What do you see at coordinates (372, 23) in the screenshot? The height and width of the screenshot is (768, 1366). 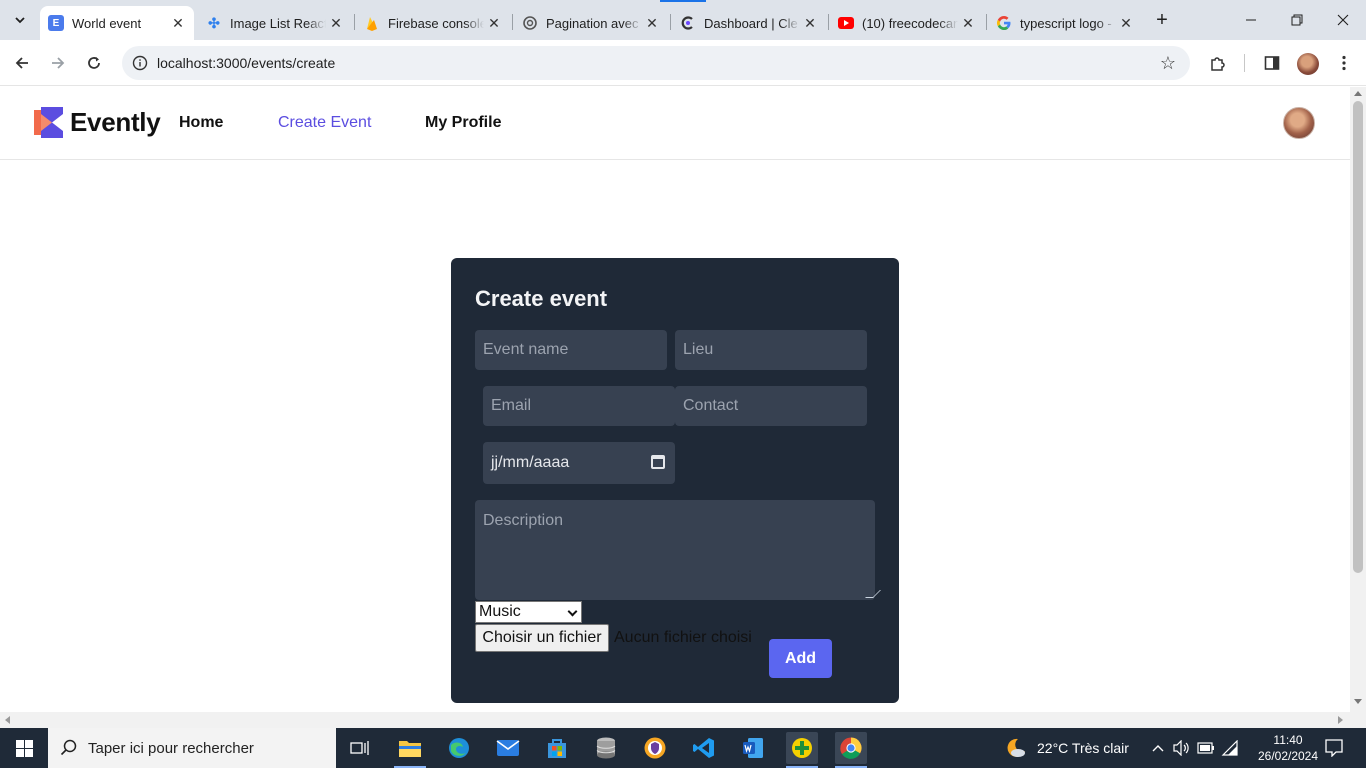 I see `firebase-favicon-icon` at bounding box center [372, 23].